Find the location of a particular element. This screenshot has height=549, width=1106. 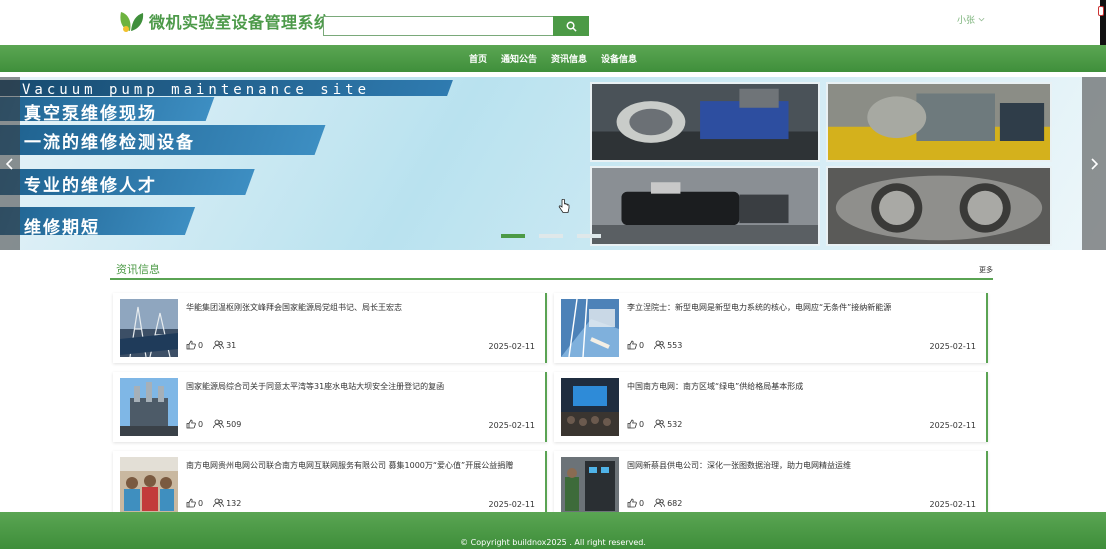

carousel-prev-button is located at coordinates (10, 163).